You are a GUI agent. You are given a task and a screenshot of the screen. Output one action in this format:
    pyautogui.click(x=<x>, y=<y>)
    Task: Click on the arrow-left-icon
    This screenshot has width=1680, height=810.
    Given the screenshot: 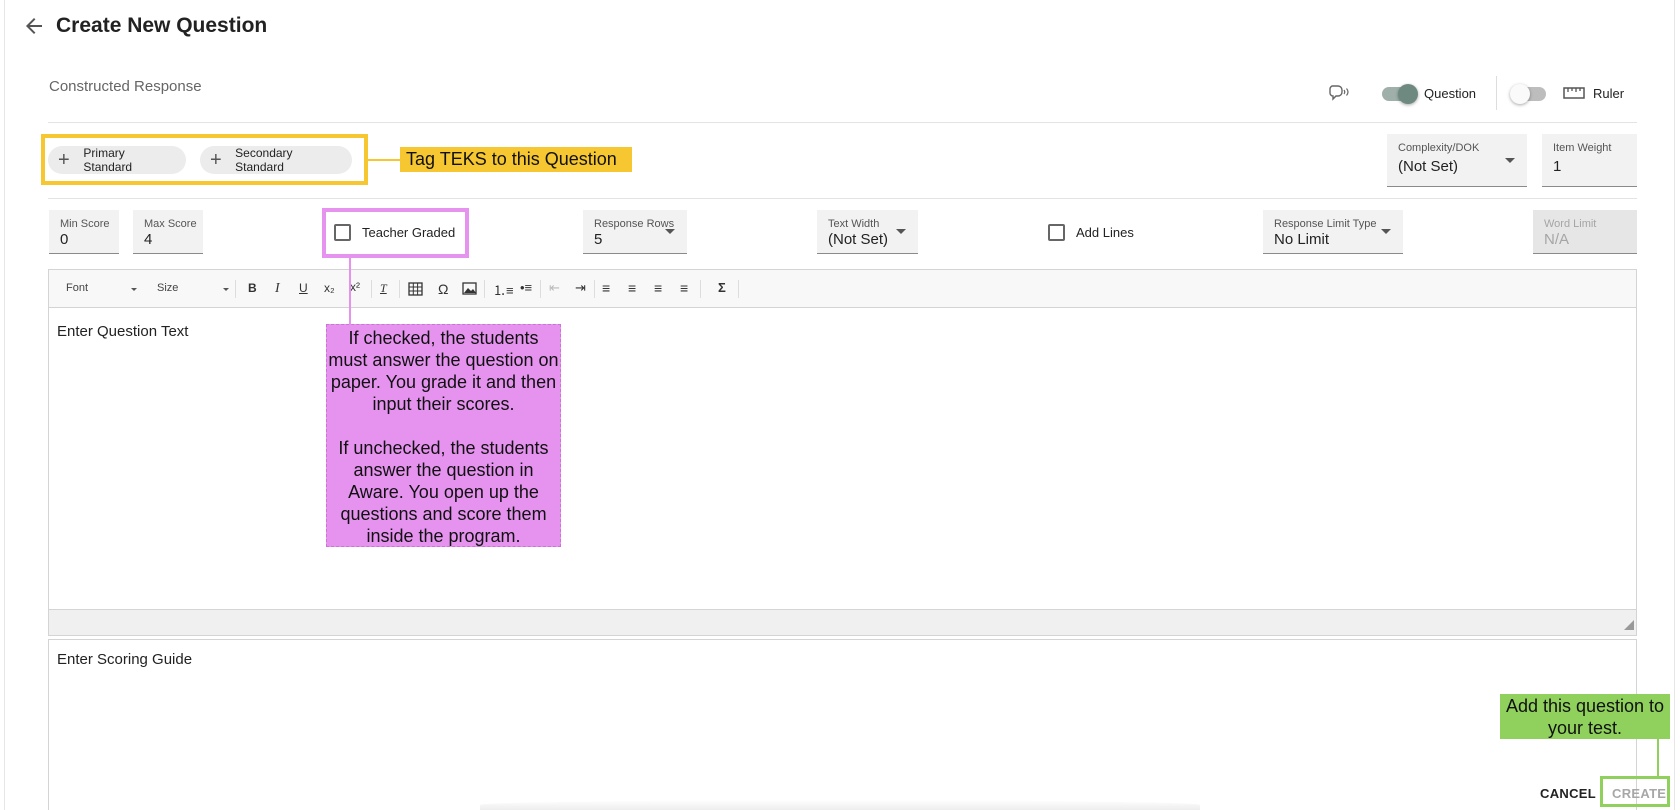 What is the action you would take?
    pyautogui.click(x=34, y=26)
    